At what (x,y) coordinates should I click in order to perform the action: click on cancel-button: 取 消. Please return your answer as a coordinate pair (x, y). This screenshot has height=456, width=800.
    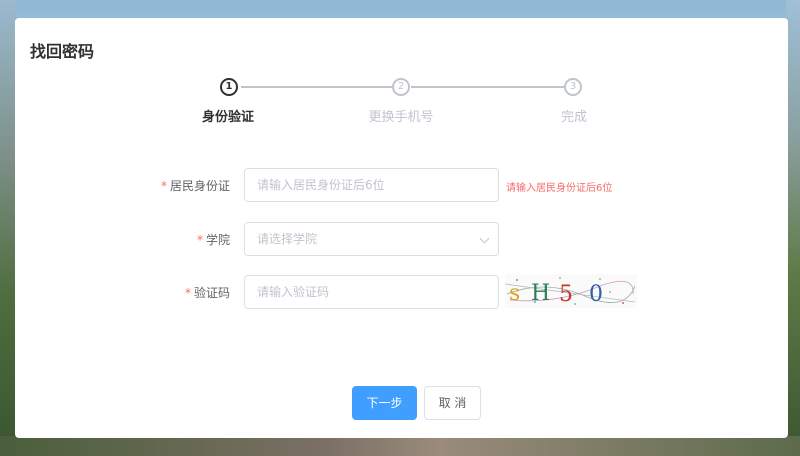
    Looking at the image, I should click on (452, 403).